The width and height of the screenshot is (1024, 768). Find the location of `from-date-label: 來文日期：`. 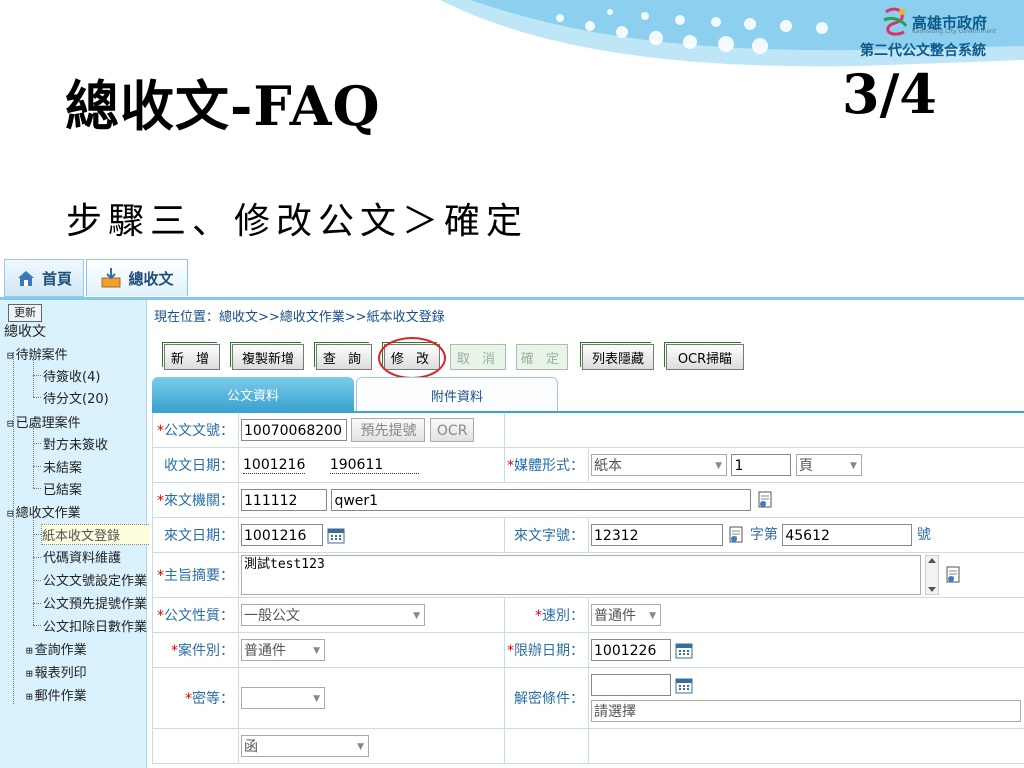

from-date-label: 來文日期： is located at coordinates (195, 535).